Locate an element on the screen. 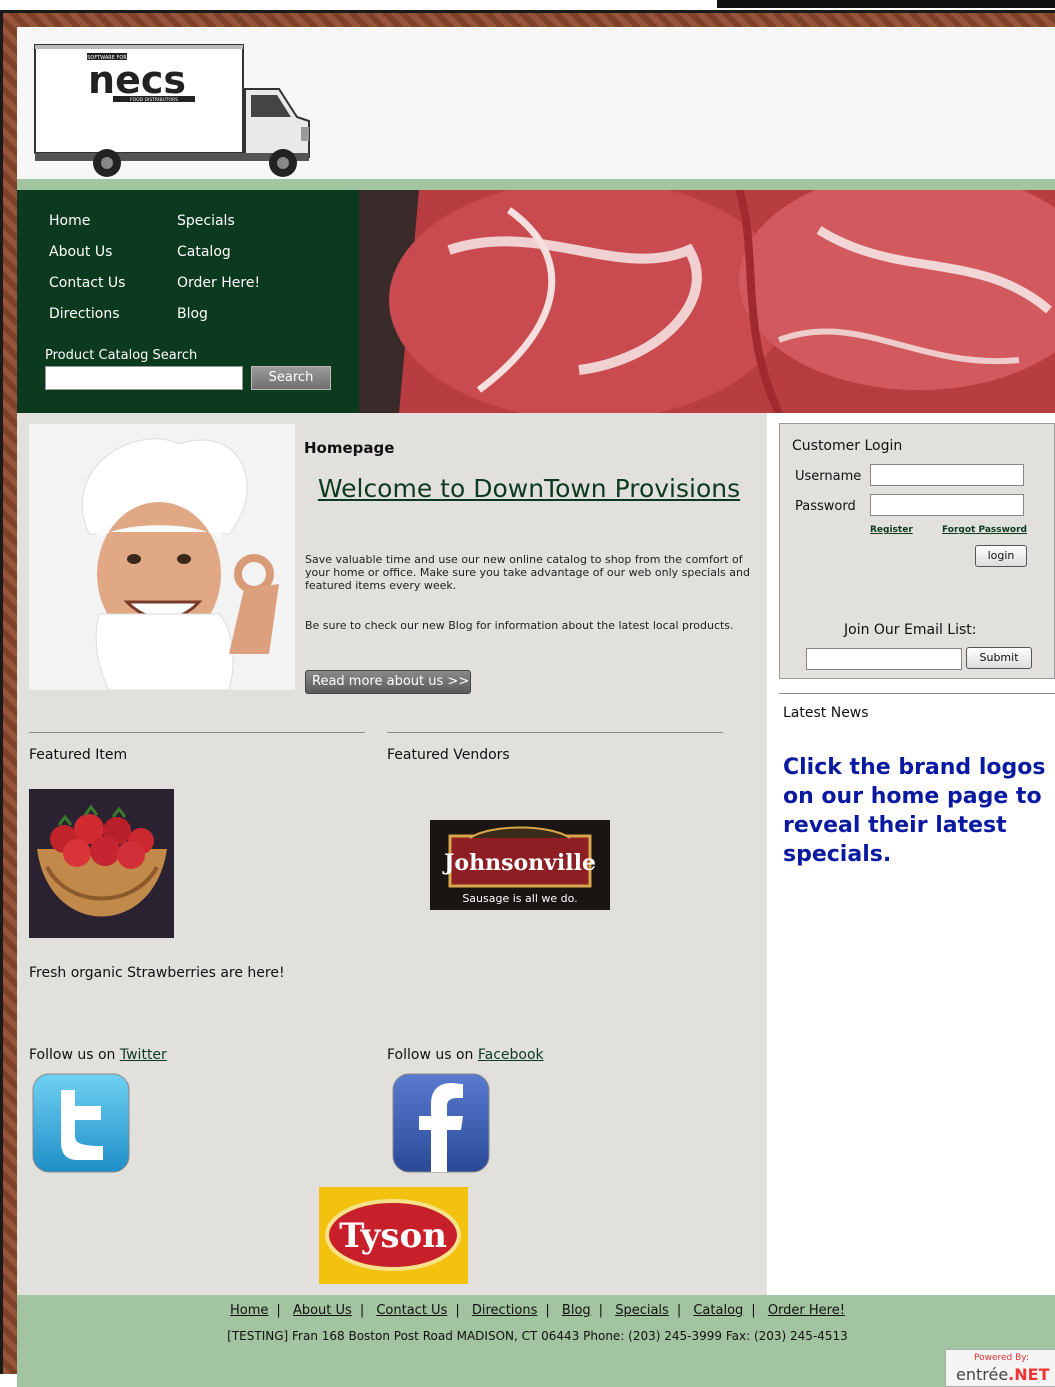 This screenshot has height=1387, width=1055. logo-text: necs is located at coordinates (137, 80).